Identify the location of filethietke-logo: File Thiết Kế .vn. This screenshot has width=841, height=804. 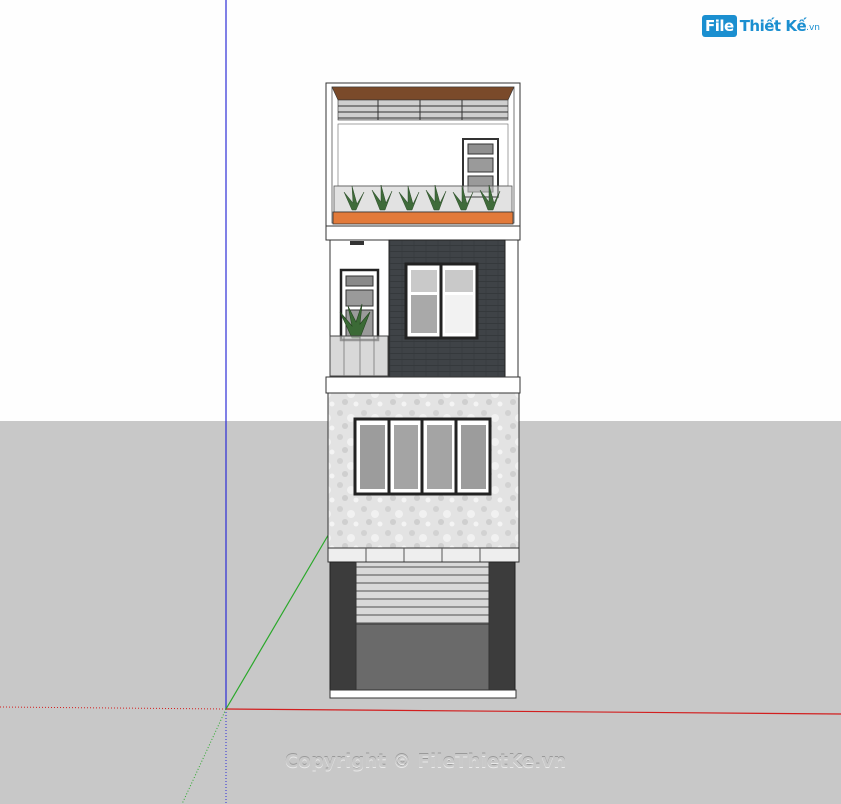
(761, 26).